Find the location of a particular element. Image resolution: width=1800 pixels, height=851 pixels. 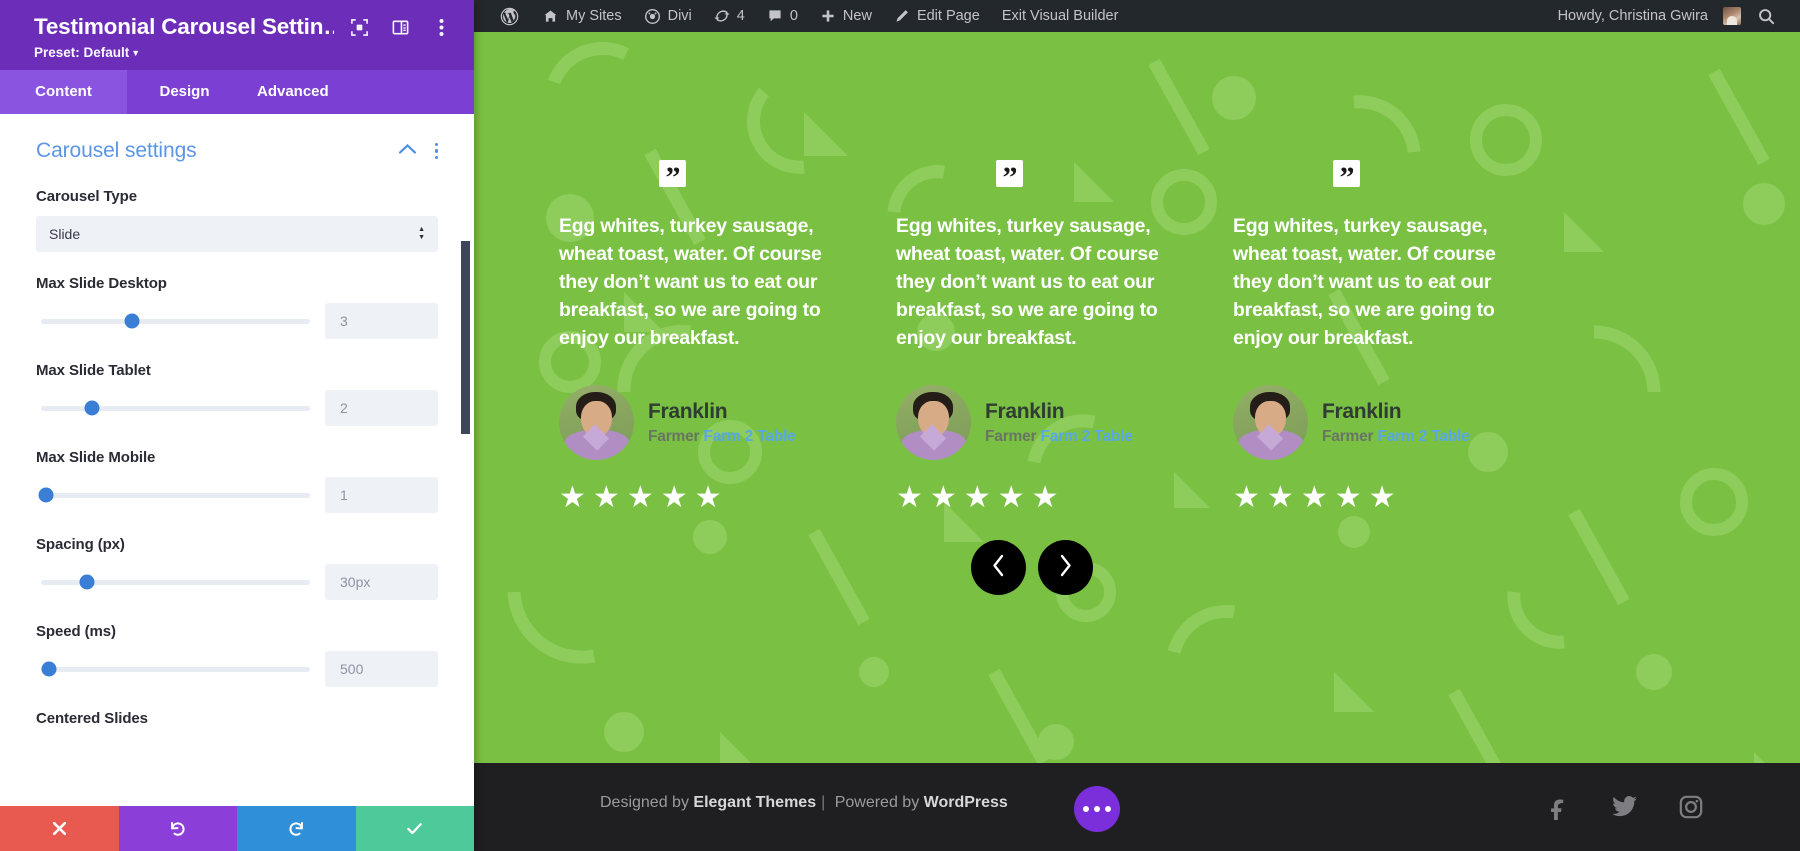

field-label: Max Slide Mobile is located at coordinates (96, 457).